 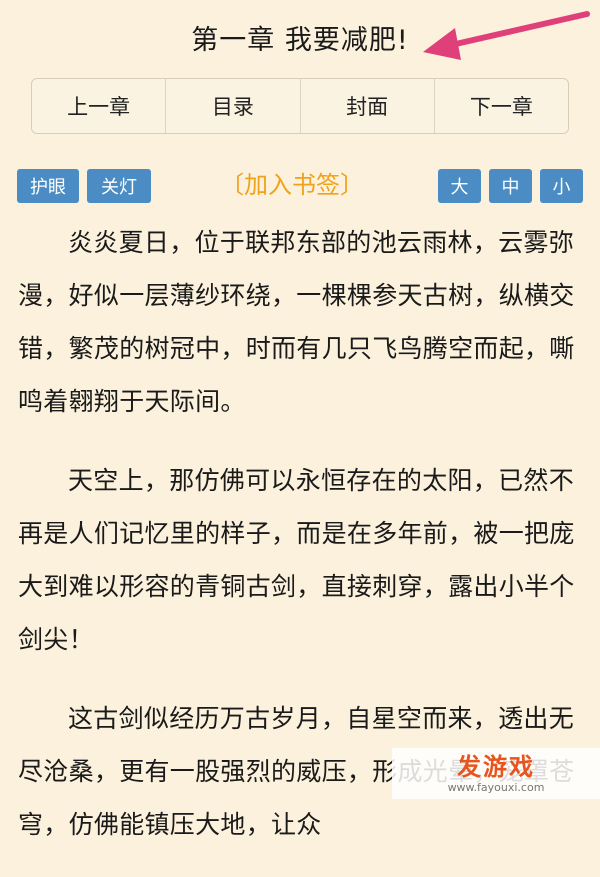 I want to click on table-of-contents-button: 目录, so click(x=233, y=106).